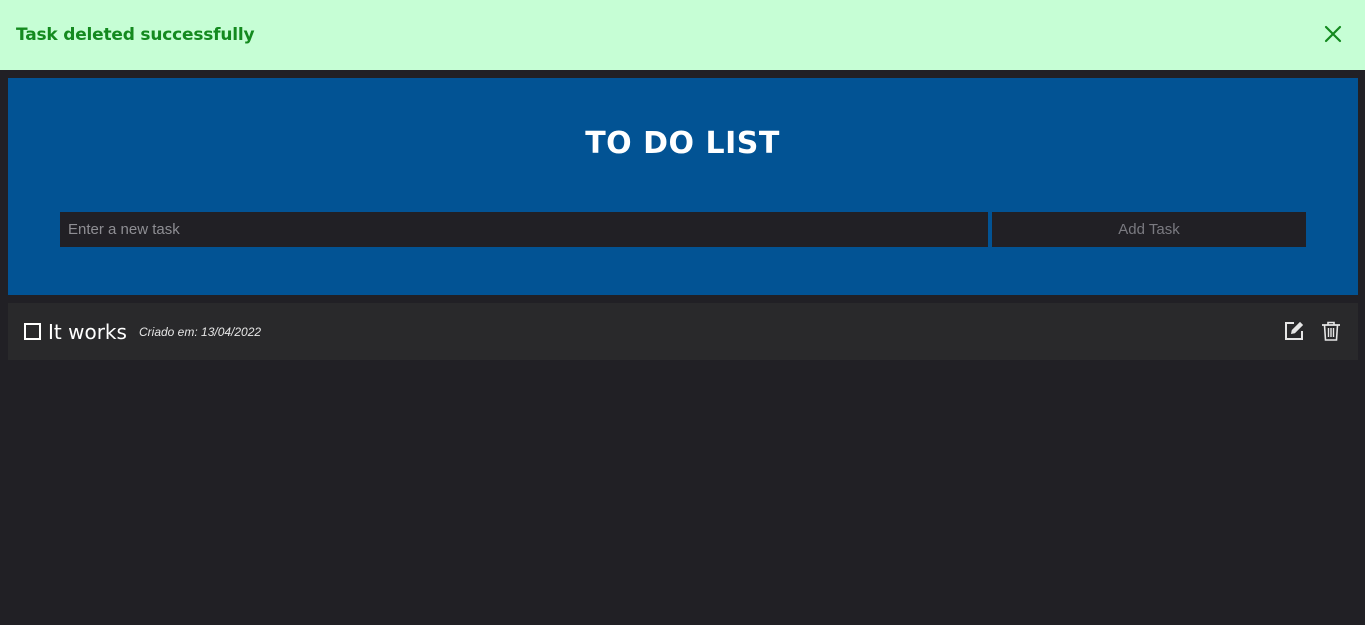  Describe the element at coordinates (87, 332) in the screenshot. I see `task-text: It works` at that location.